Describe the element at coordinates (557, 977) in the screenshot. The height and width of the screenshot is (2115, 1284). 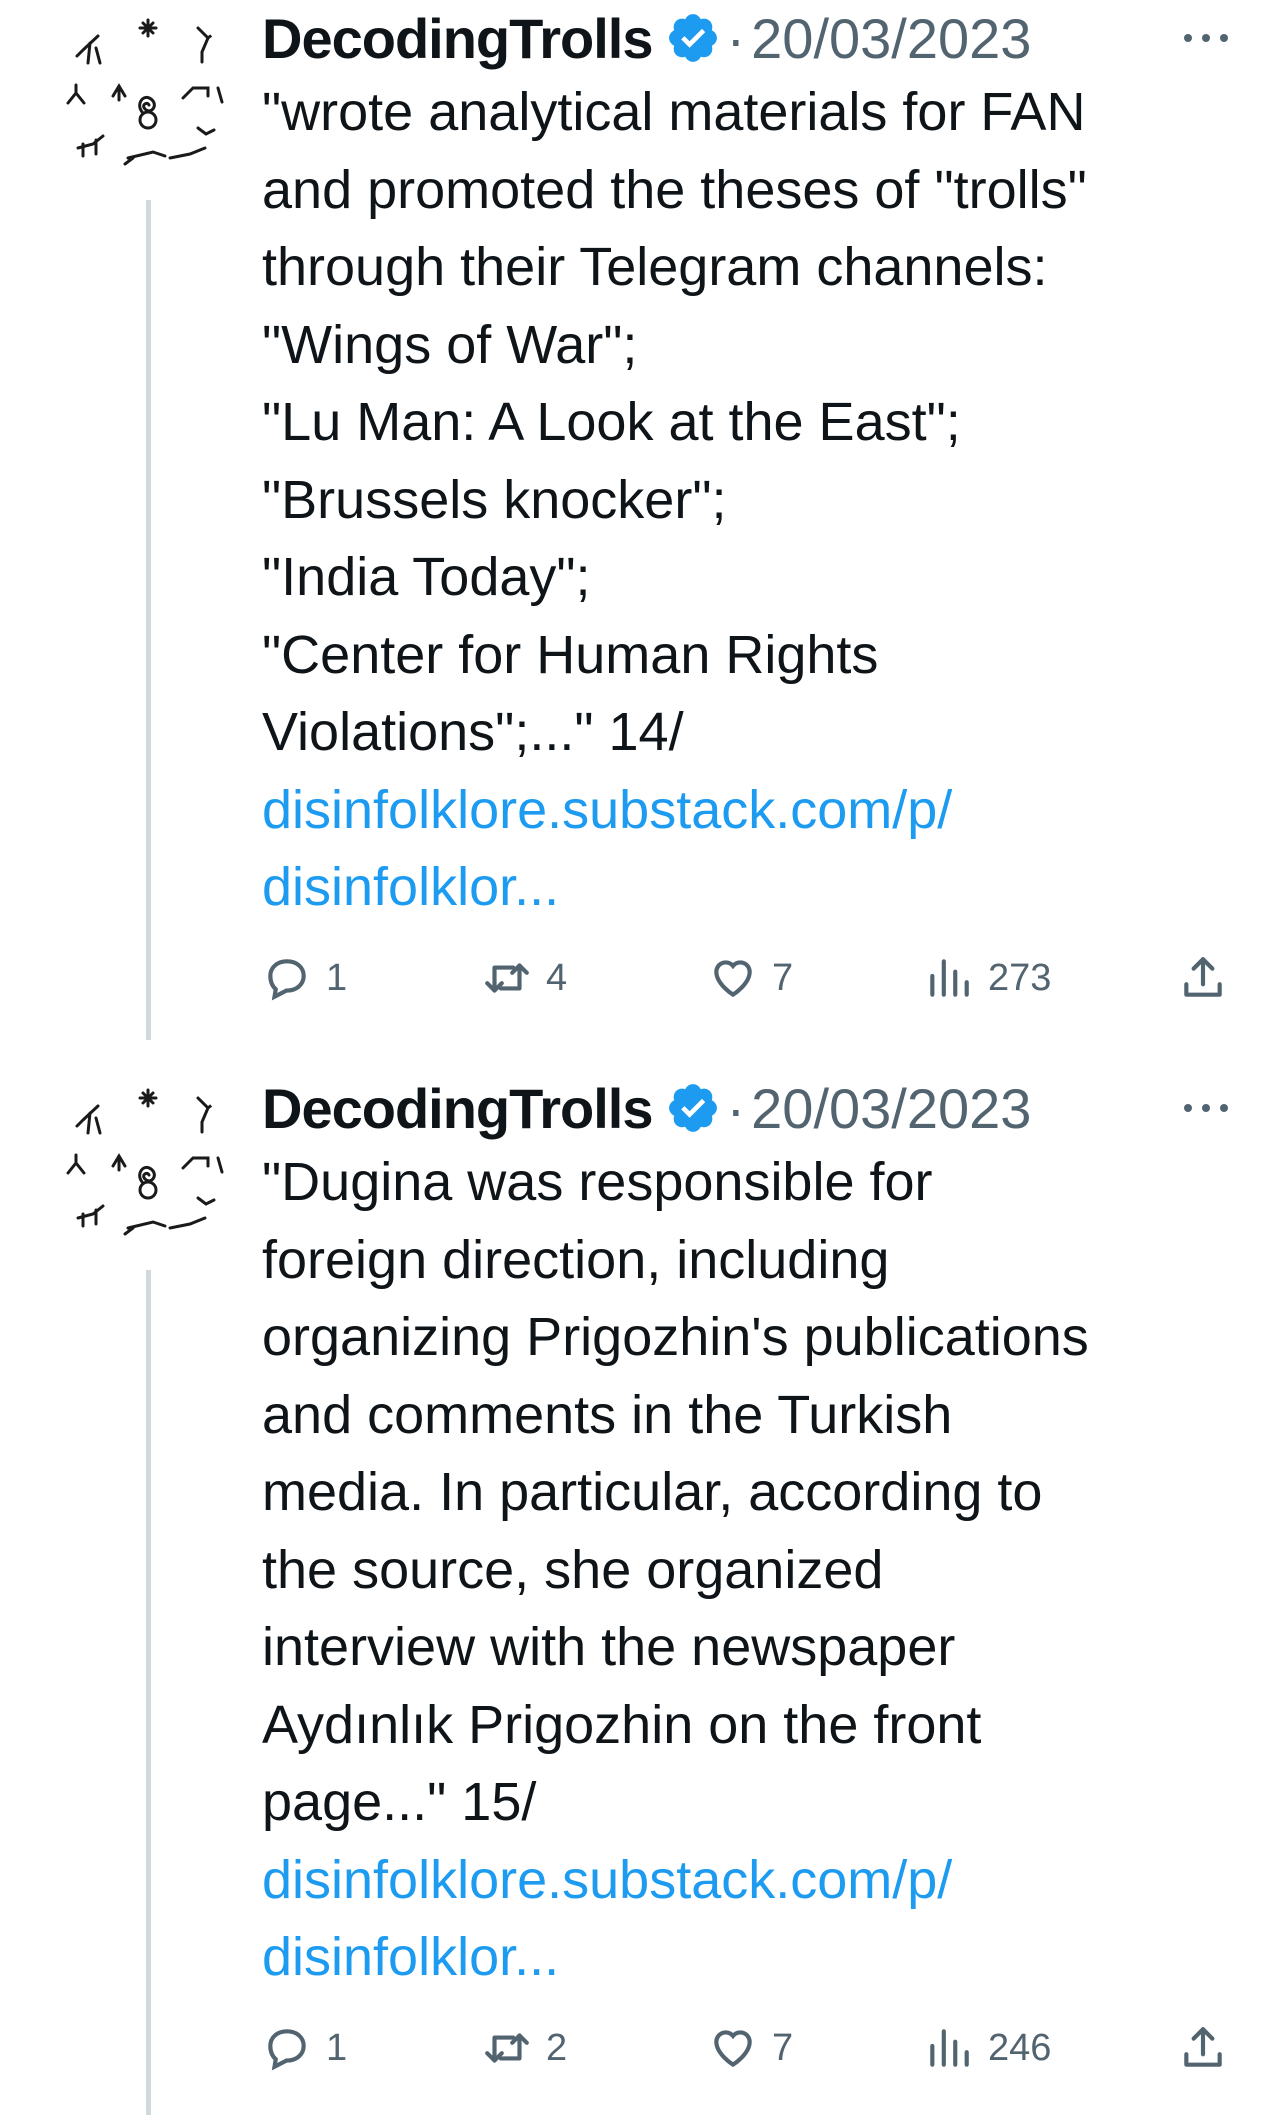
I see `retweet-count: 4` at that location.